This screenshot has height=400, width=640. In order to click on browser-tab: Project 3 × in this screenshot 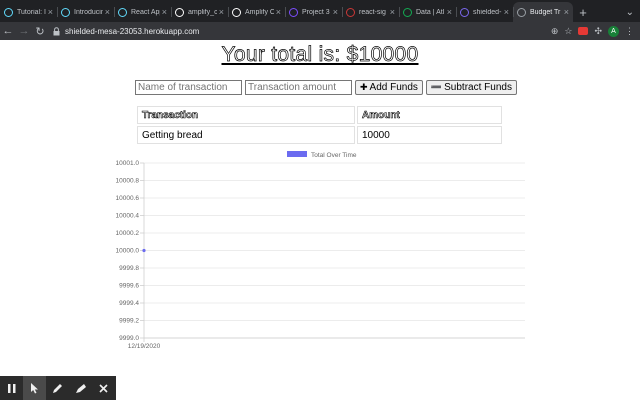, I will do `click(313, 12)`.